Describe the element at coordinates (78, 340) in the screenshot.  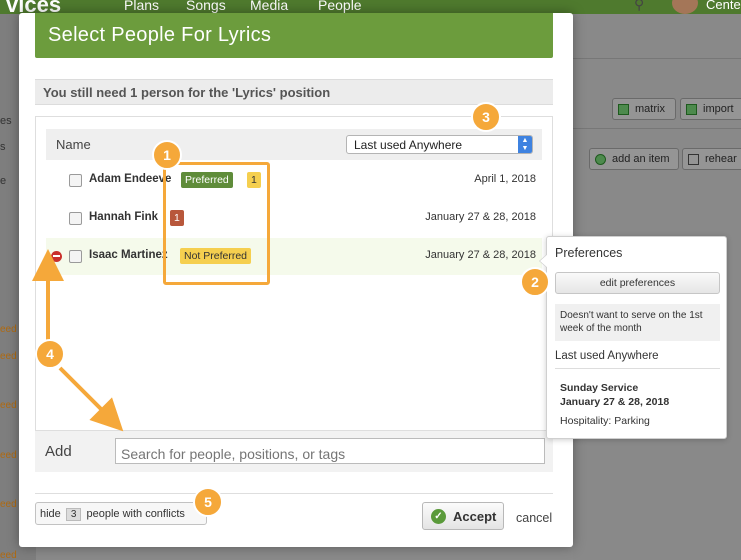
I see `annotation-arrows` at that location.